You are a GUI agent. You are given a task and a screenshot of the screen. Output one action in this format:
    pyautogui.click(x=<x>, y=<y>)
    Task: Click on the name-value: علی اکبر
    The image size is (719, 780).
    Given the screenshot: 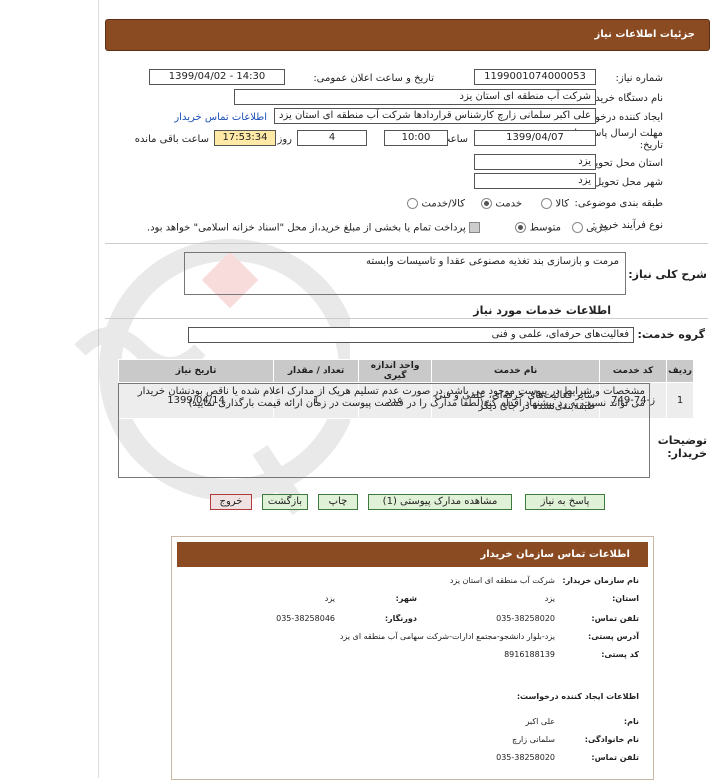 What is the action you would take?
    pyautogui.click(x=540, y=721)
    